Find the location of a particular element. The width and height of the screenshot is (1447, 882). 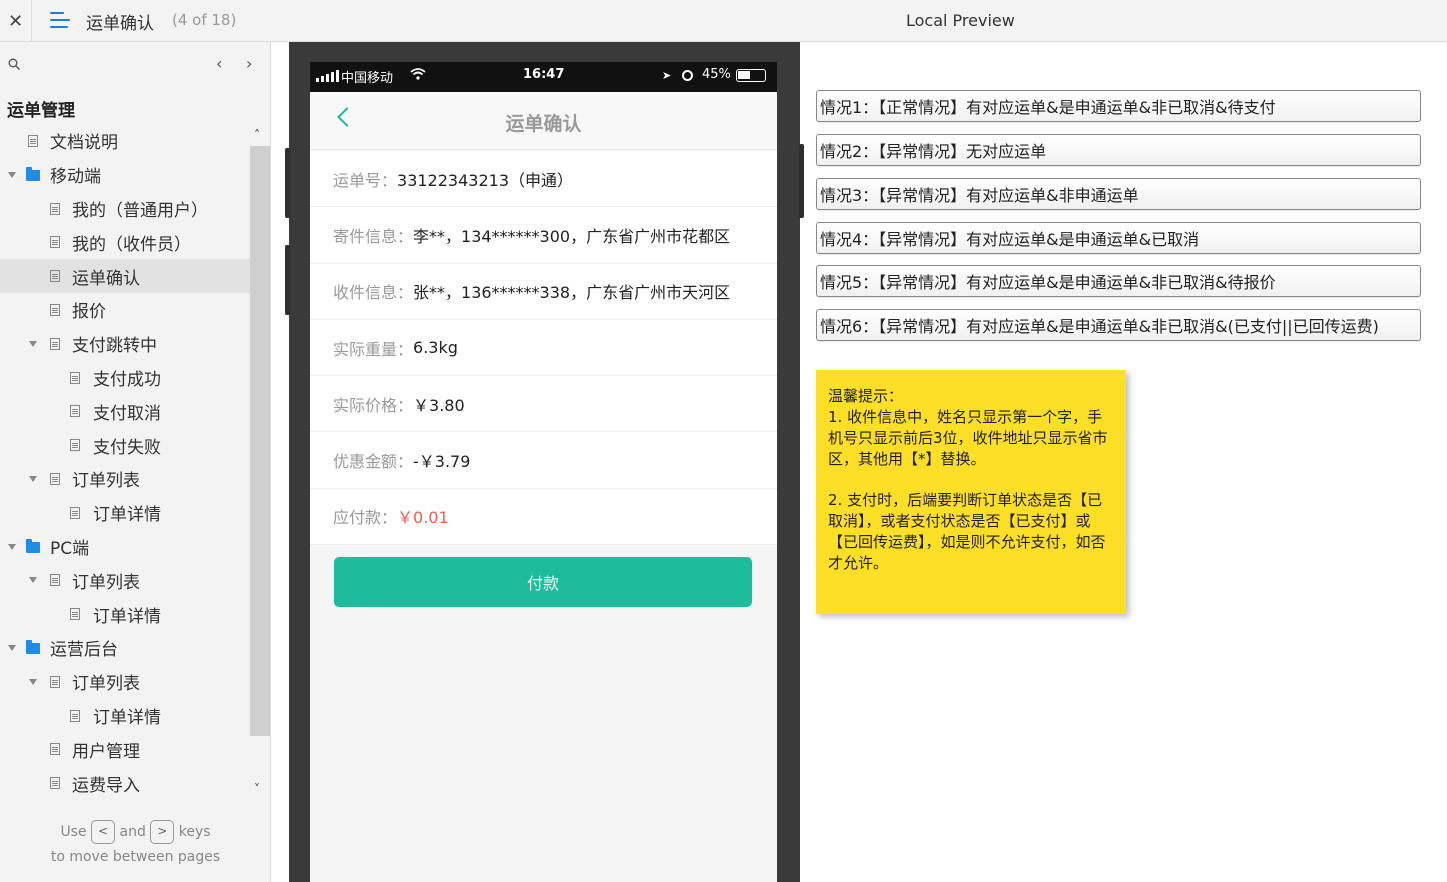

case-box: 情况5：【异常情况】有对应运单&是申通运单&非已取消&待报价 is located at coordinates (1118, 281).